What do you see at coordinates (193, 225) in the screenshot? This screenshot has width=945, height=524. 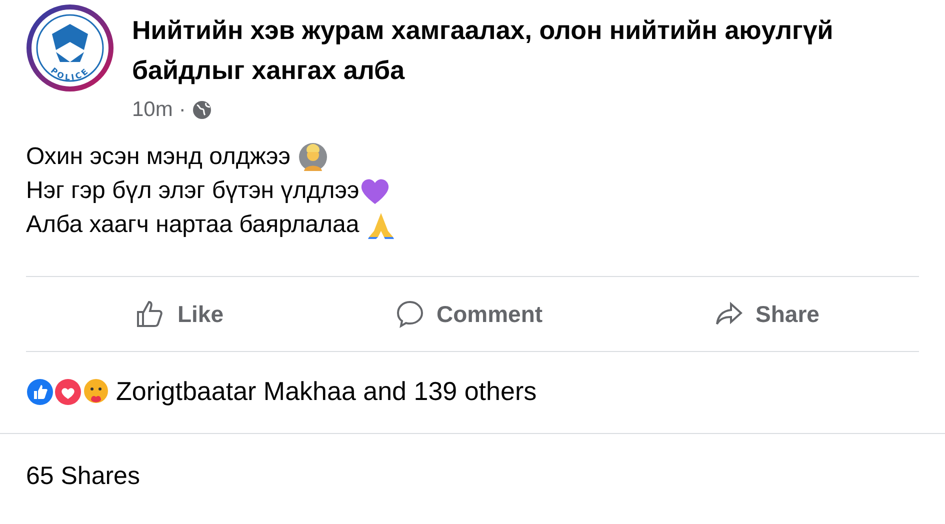 I see `post-text-line: Алба хаагч нартаа баярлалаа` at bounding box center [193, 225].